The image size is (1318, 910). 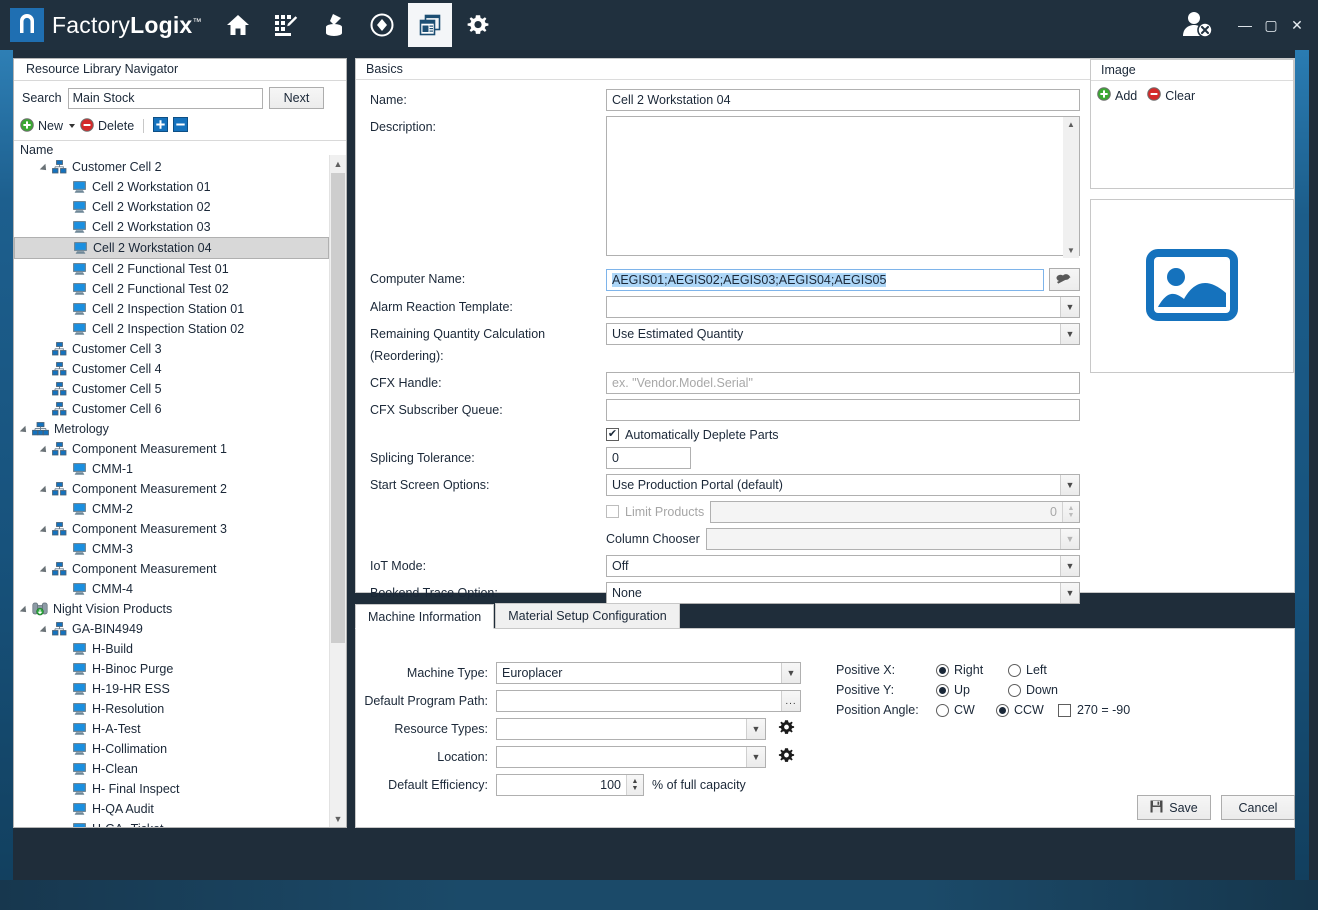 What do you see at coordinates (429, 25) in the screenshot?
I see `resource-library-icon` at bounding box center [429, 25].